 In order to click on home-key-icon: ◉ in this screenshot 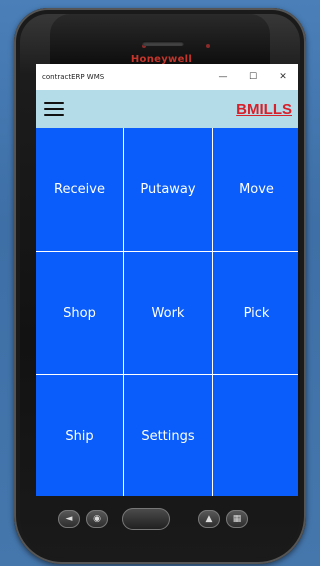, I will do `click(97, 519)`.